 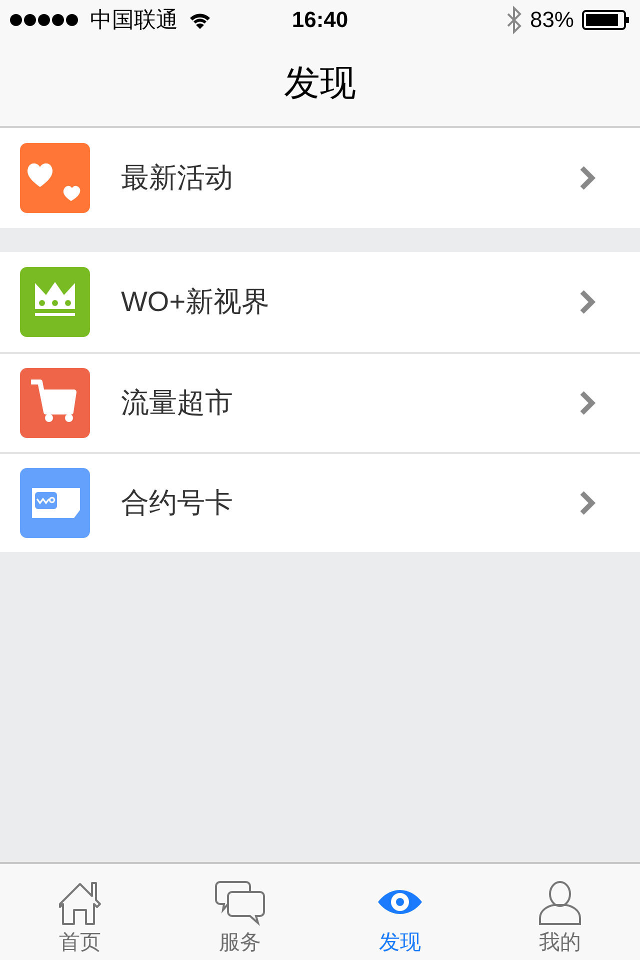 What do you see at coordinates (80, 912) in the screenshot?
I see `tab: 首页` at bounding box center [80, 912].